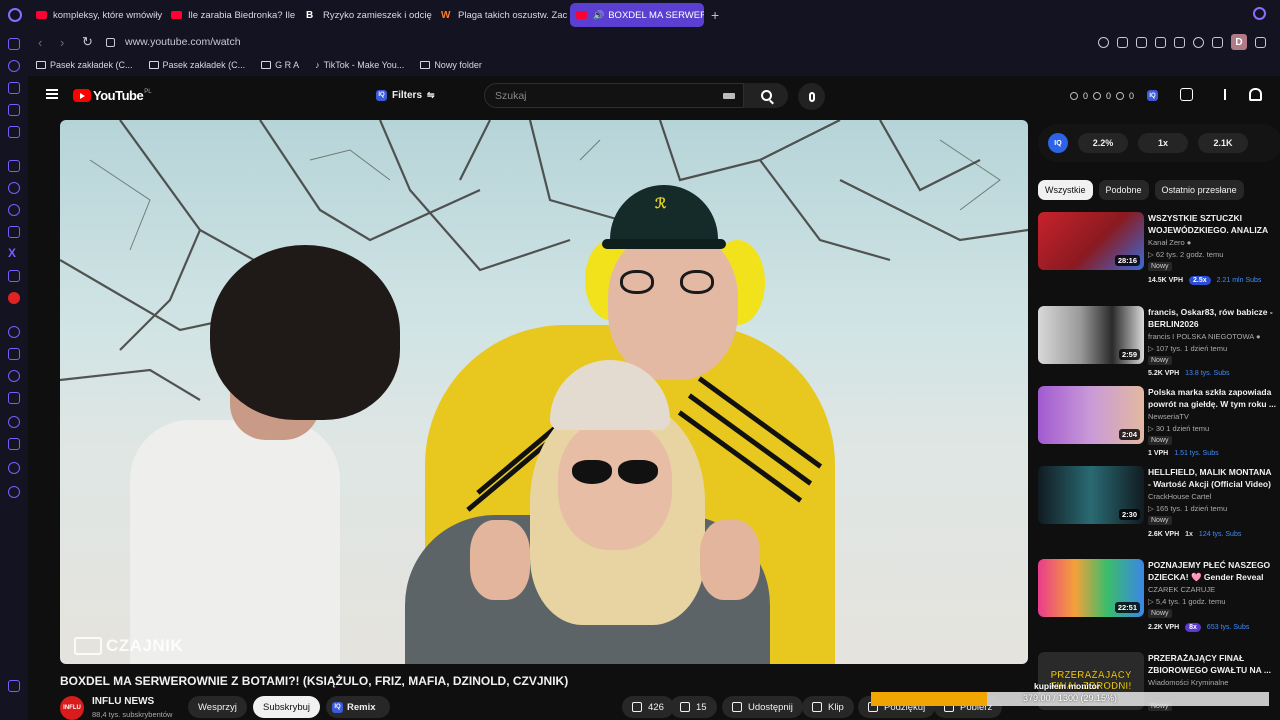 The height and width of the screenshot is (720, 1280). What do you see at coordinates (145, 645) in the screenshot?
I see `watermark-text: CZAJNIK` at bounding box center [145, 645].